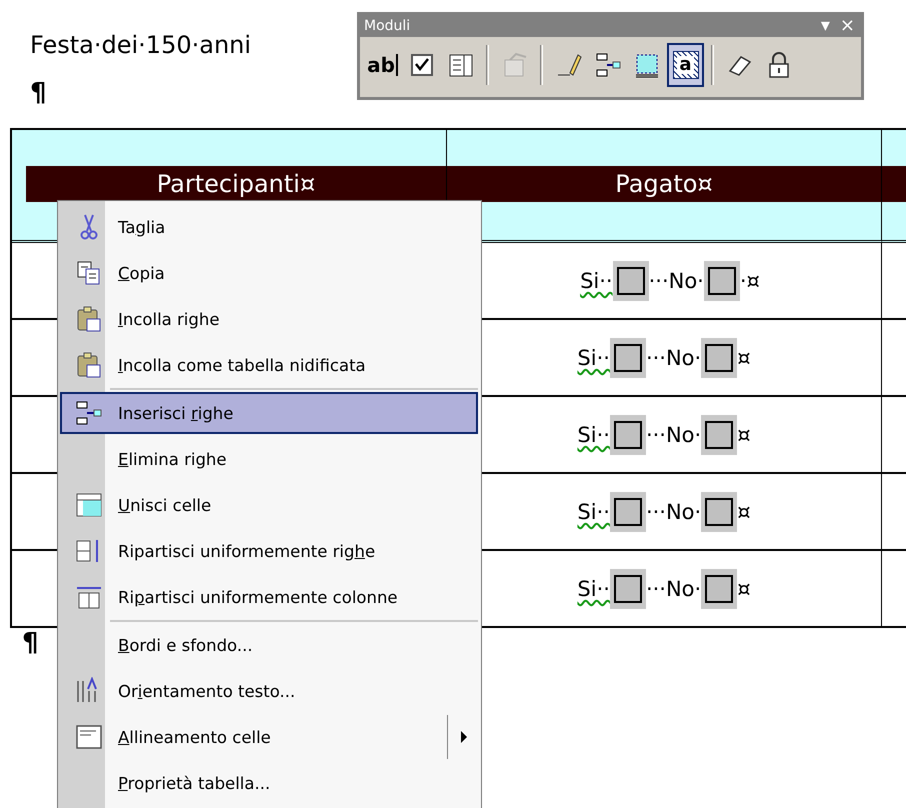  What do you see at coordinates (269, 227) in the screenshot?
I see `menu-item: Taglia` at bounding box center [269, 227].